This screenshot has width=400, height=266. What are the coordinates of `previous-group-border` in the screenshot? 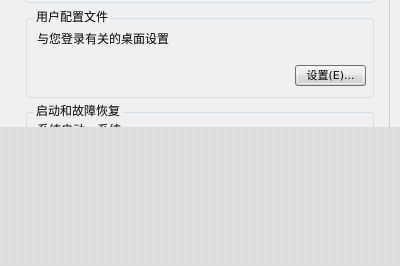 It's located at (200, 1).